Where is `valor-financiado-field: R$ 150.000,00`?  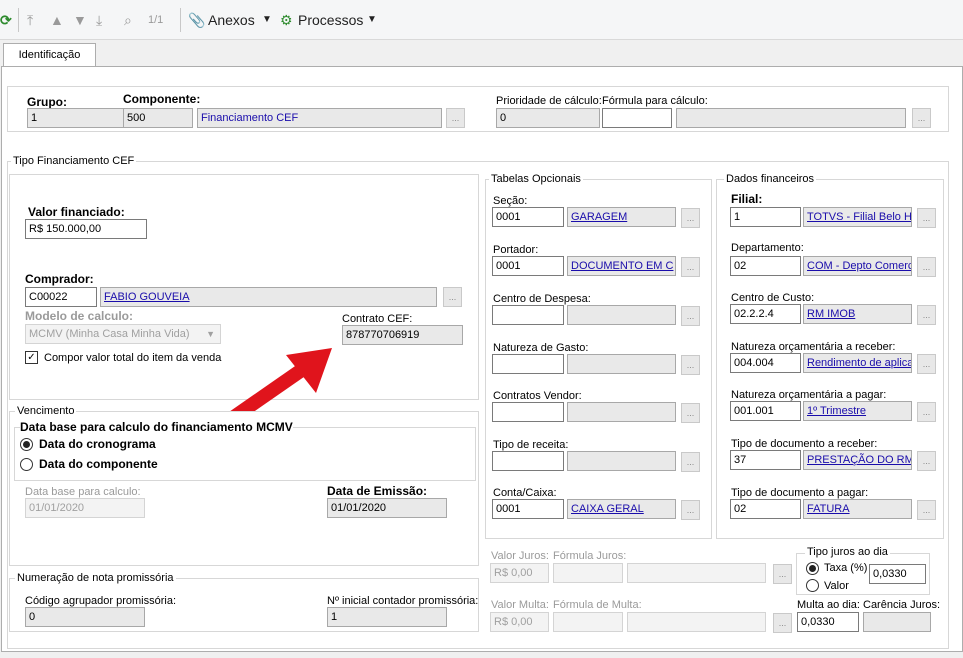 valor-financiado-field: R$ 150.000,00 is located at coordinates (86, 229).